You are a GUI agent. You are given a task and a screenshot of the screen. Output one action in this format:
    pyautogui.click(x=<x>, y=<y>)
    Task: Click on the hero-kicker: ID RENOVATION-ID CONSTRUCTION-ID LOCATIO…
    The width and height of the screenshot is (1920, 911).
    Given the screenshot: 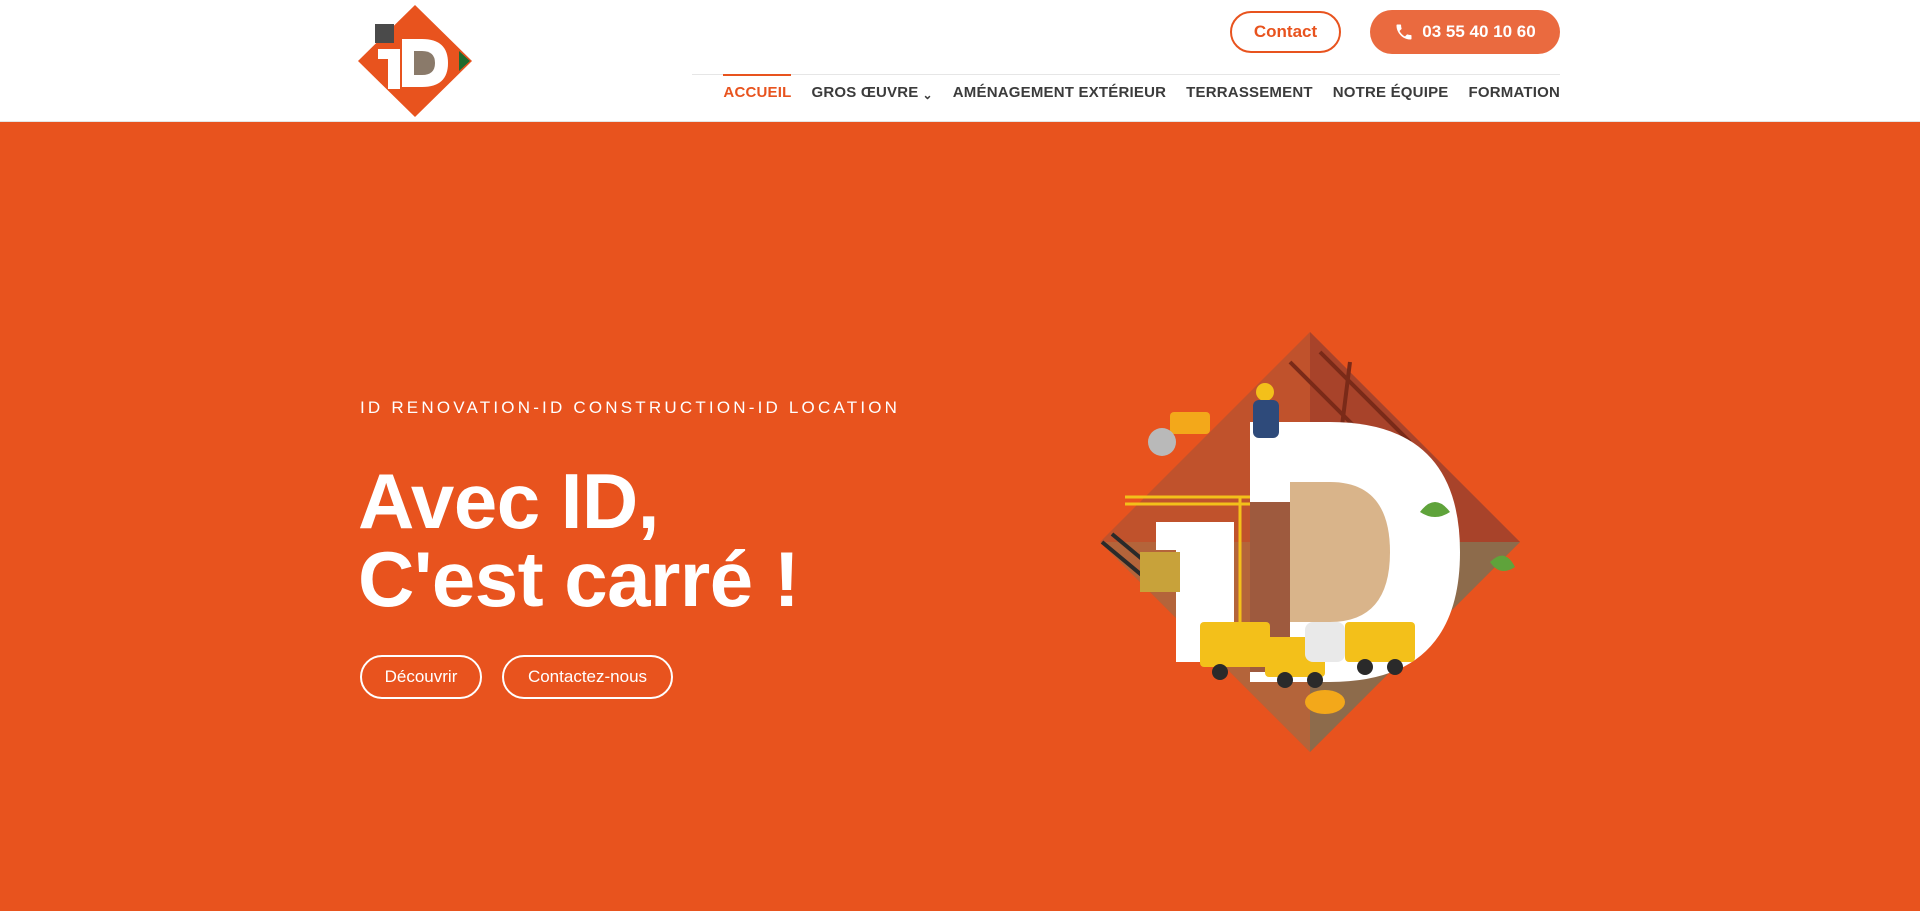 What is the action you would take?
    pyautogui.click(x=630, y=407)
    